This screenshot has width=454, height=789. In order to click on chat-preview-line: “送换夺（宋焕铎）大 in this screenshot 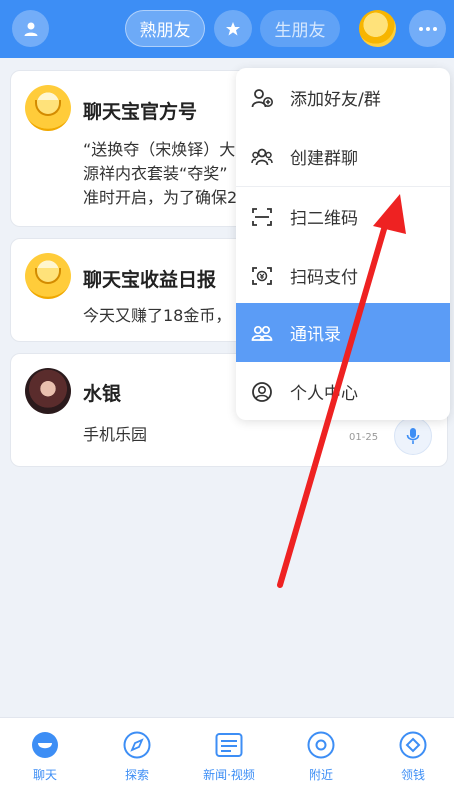, I will do `click(159, 149)`.